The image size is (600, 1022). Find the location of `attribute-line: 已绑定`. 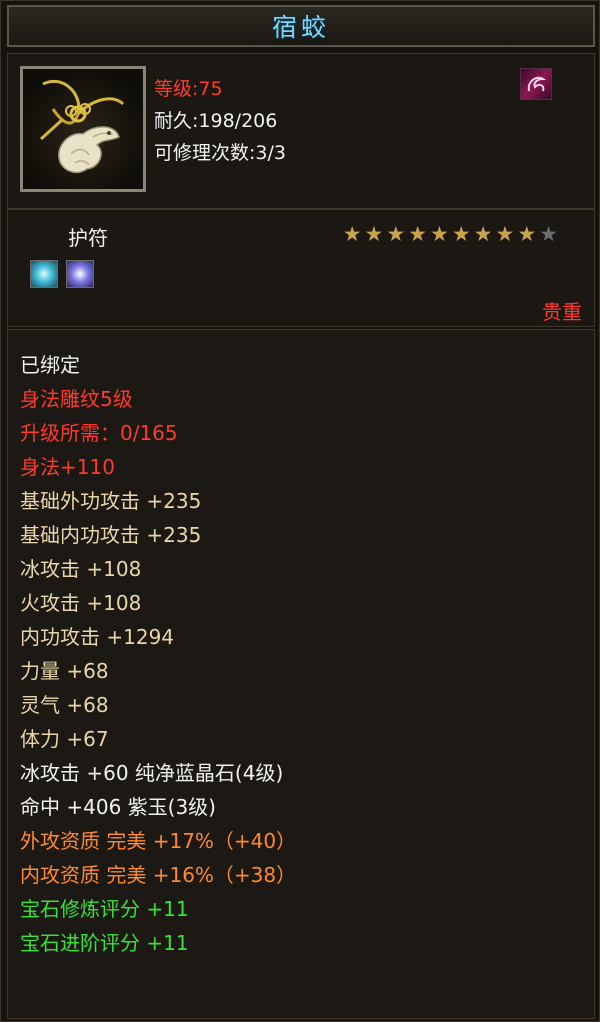

attribute-line: 已绑定 is located at coordinates (50, 365).